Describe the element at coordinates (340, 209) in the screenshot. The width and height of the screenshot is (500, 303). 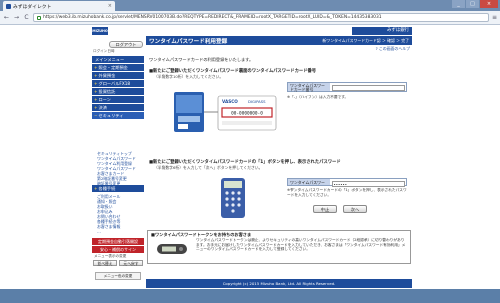
I see `action-buttons: 中止 次へ` at that location.